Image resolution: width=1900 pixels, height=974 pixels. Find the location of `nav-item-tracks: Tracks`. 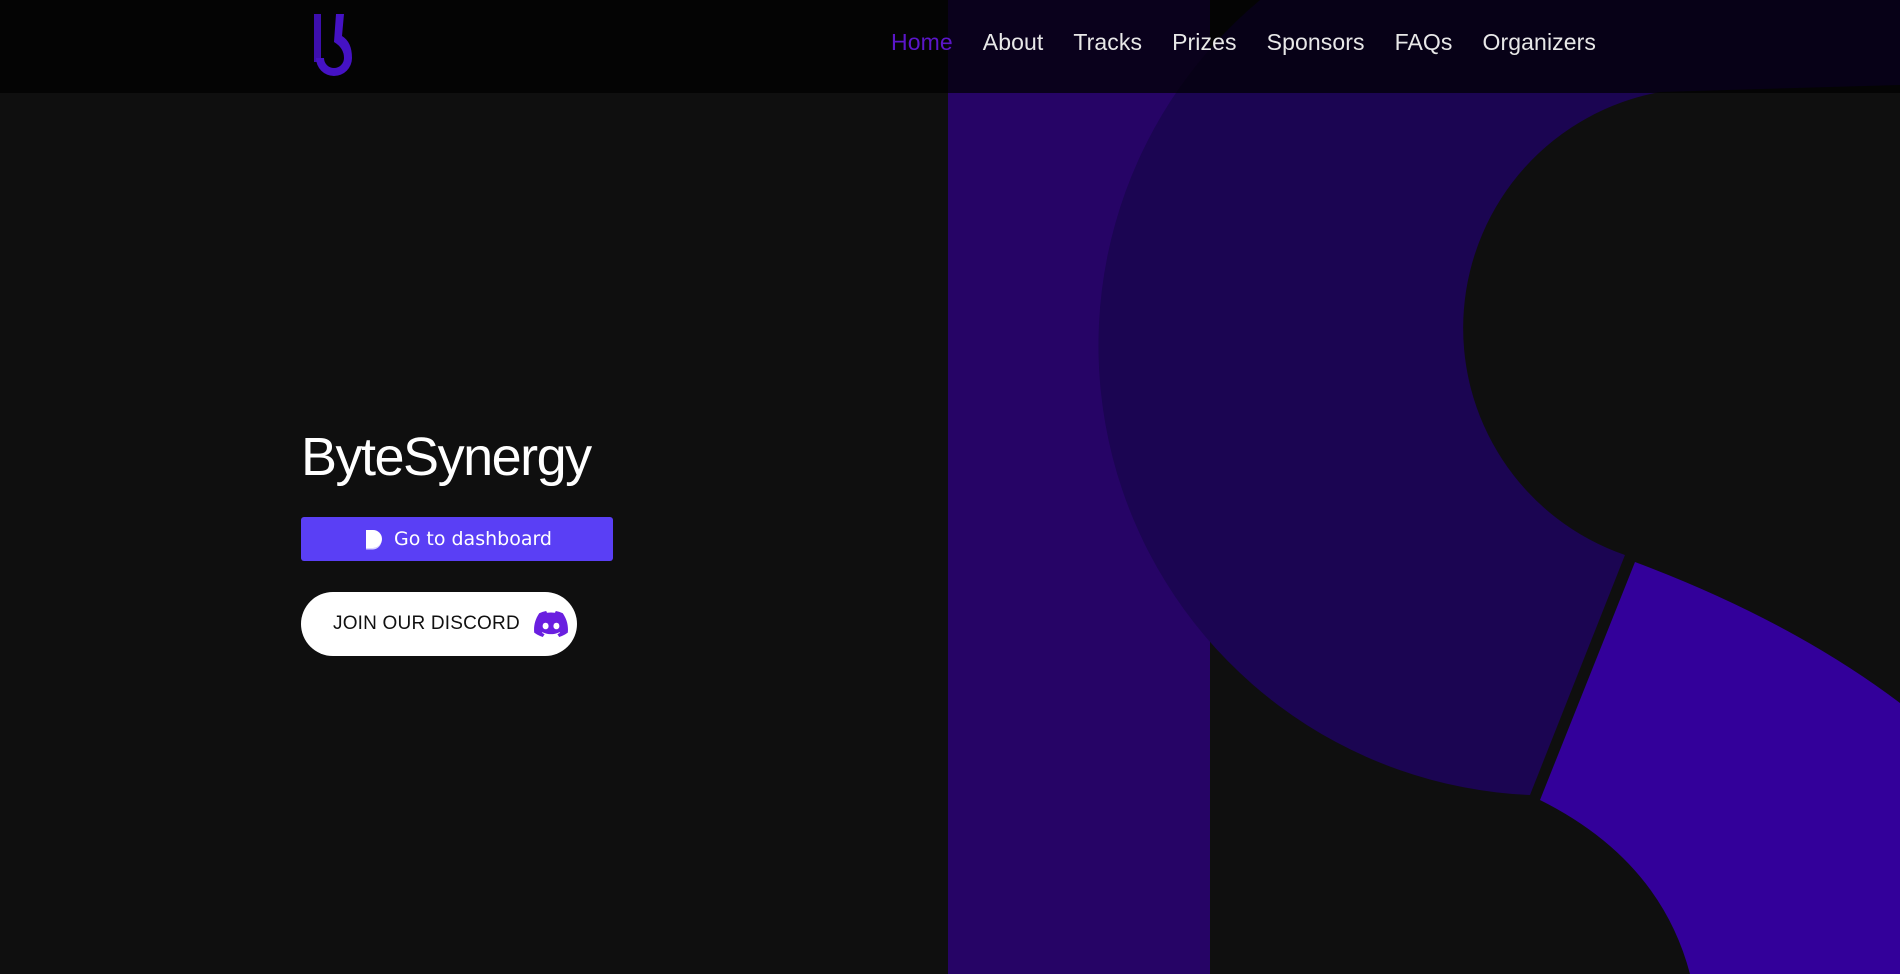

nav-item-tracks: Tracks is located at coordinates (1107, 42).